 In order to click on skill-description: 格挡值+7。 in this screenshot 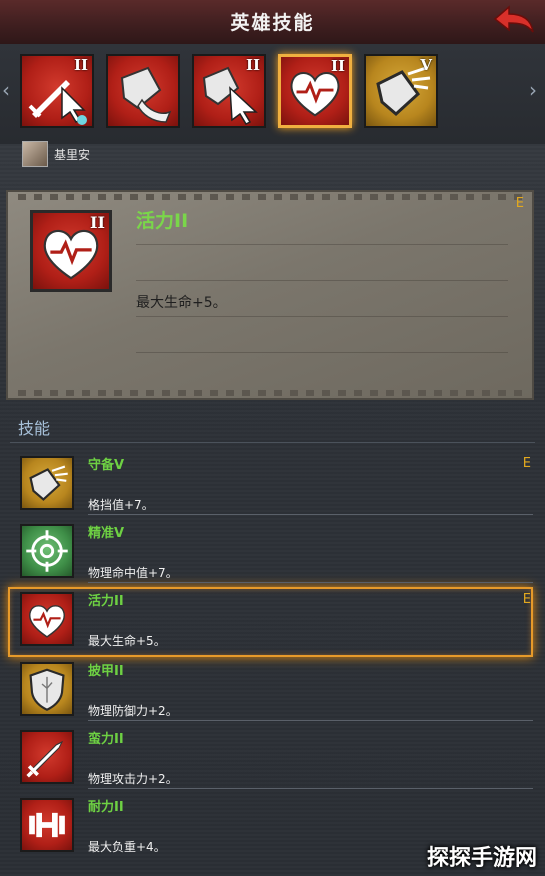, I will do `click(121, 505)`.